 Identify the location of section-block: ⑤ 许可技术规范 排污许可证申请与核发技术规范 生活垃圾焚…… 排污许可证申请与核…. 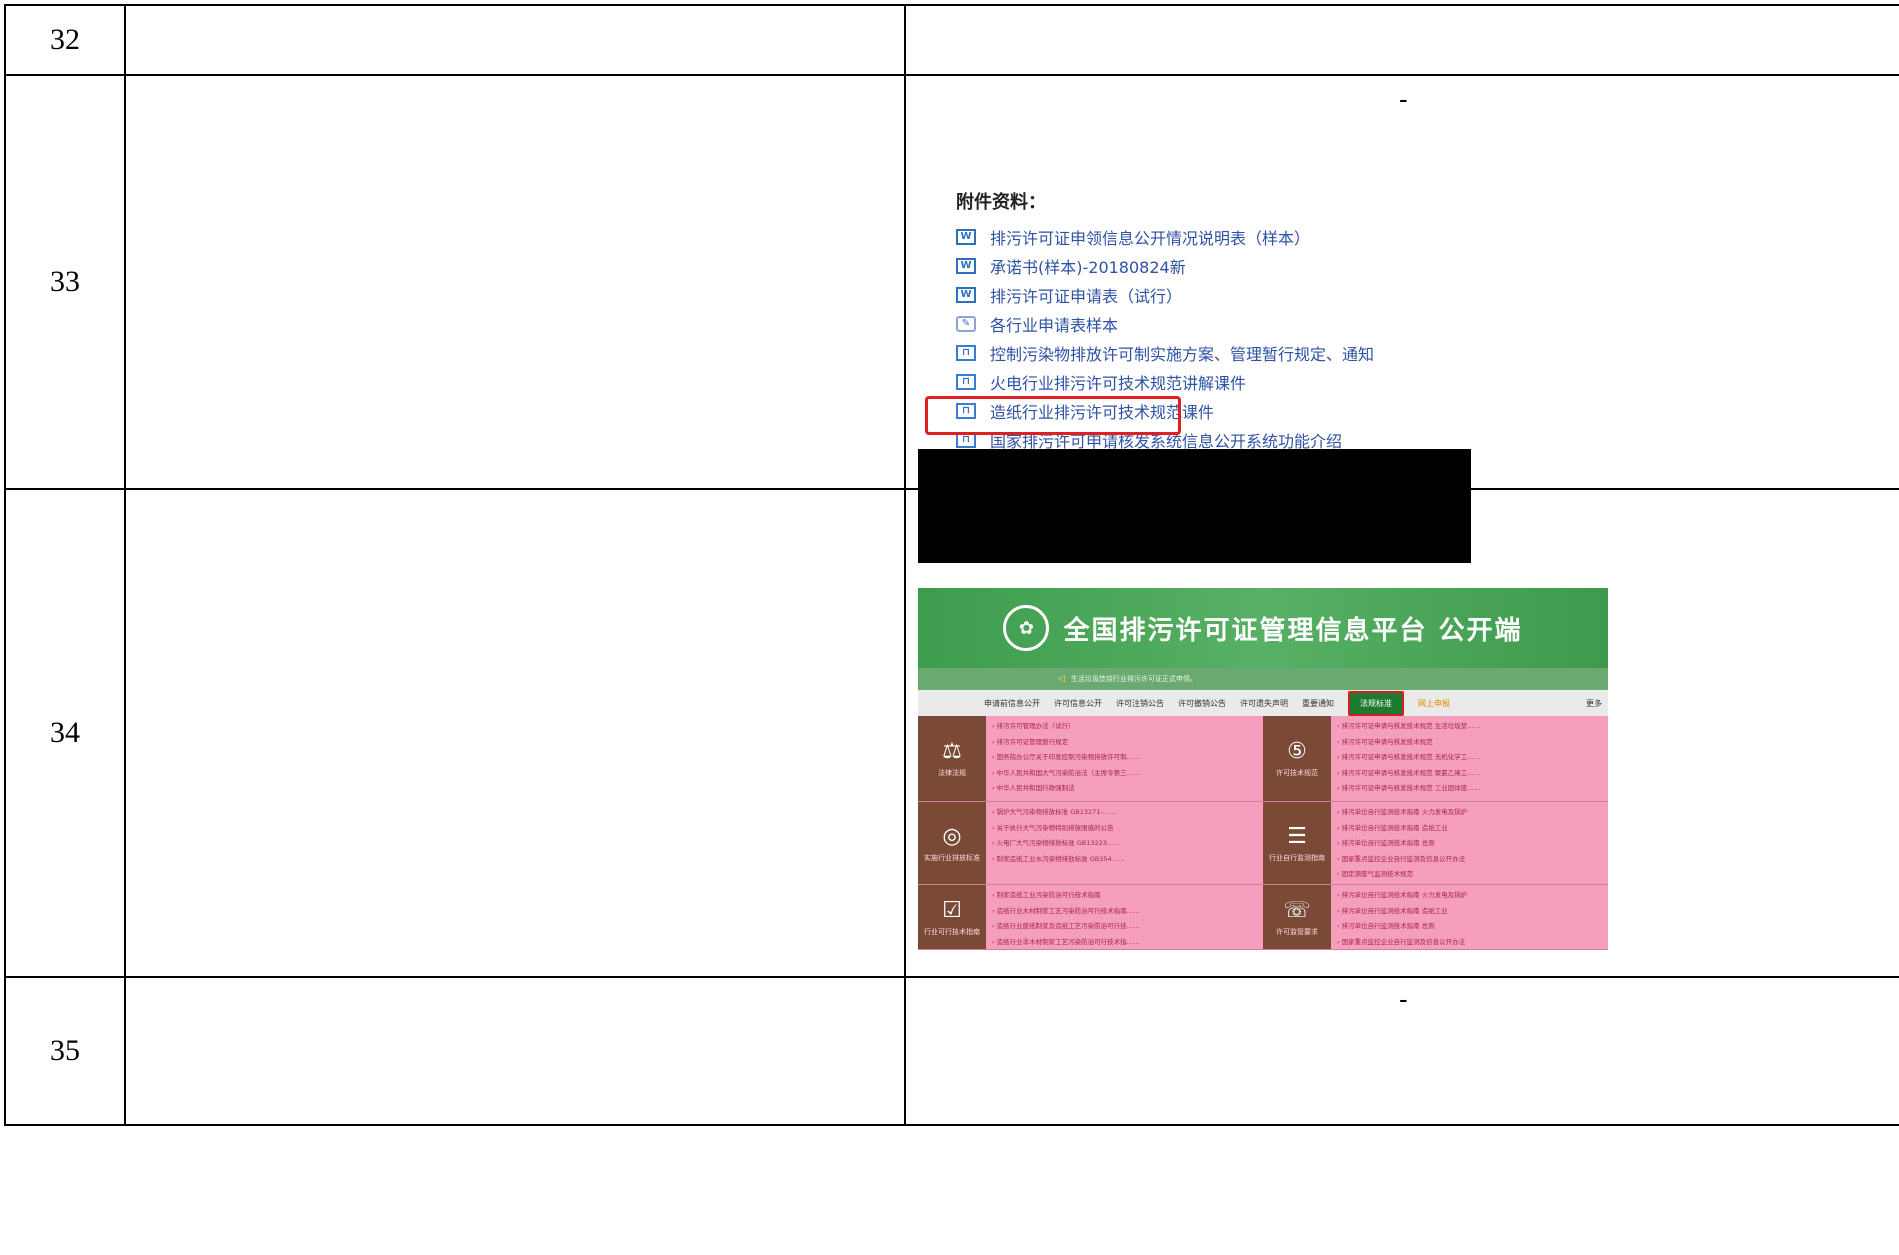
(1435, 759).